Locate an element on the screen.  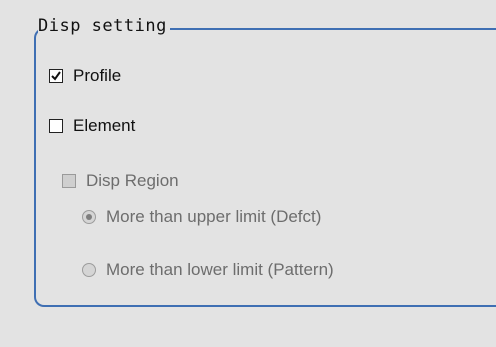
element-checkbox: Element is located at coordinates (92, 126).